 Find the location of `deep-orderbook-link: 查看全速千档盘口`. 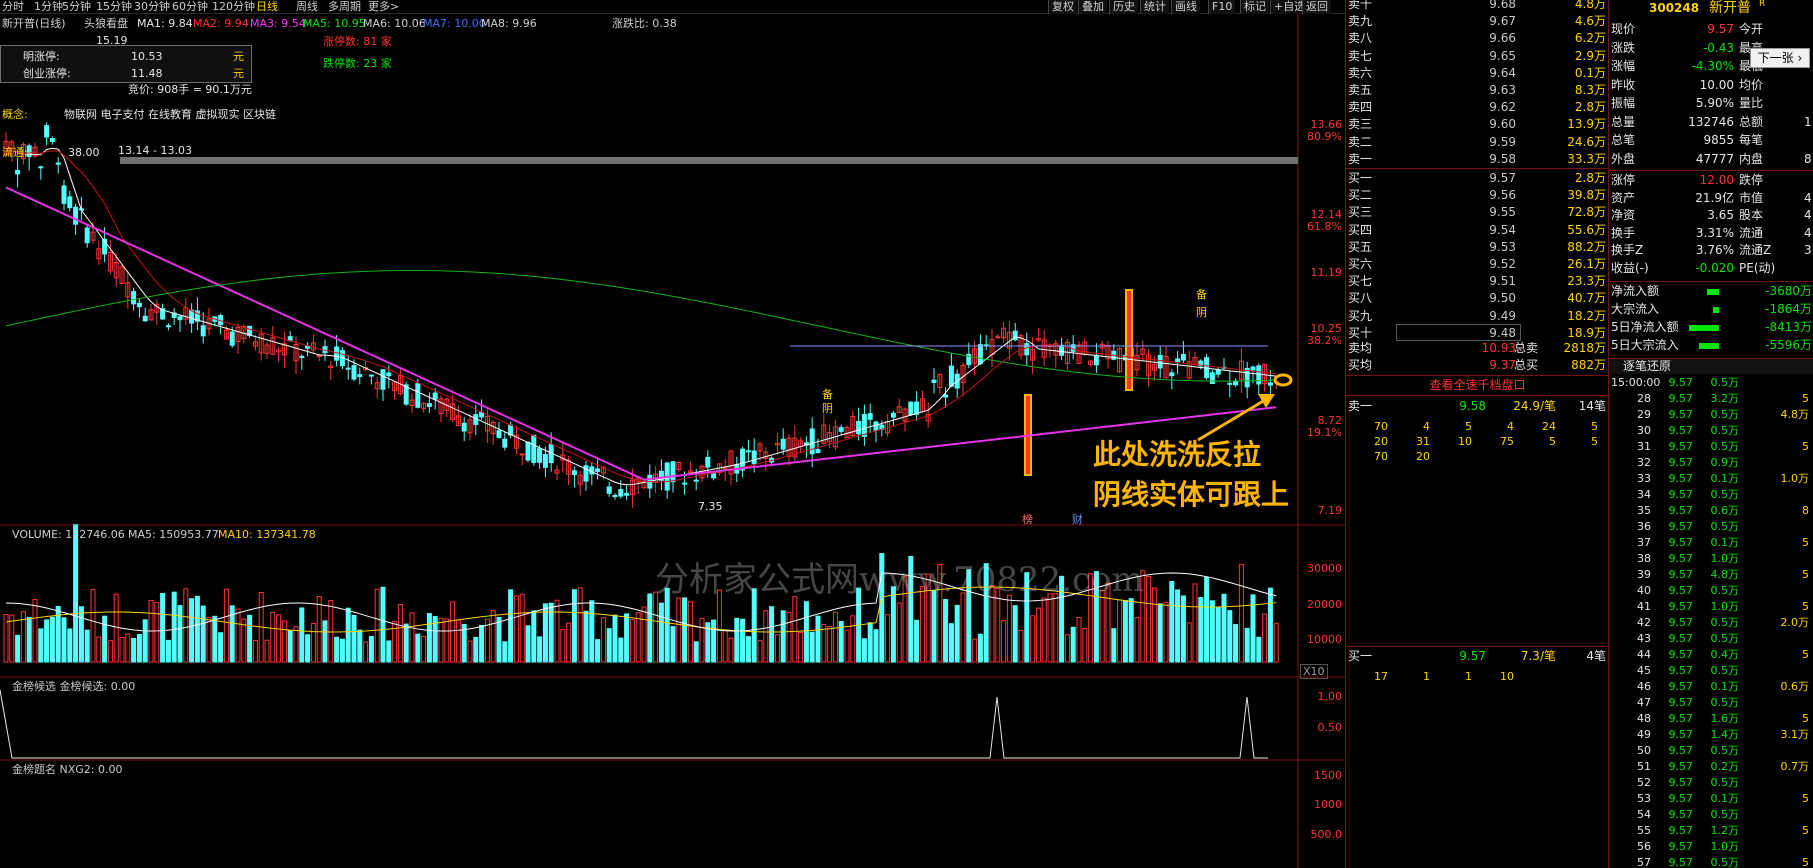

deep-orderbook-link: 查看全速千档盘口 is located at coordinates (1477, 385).